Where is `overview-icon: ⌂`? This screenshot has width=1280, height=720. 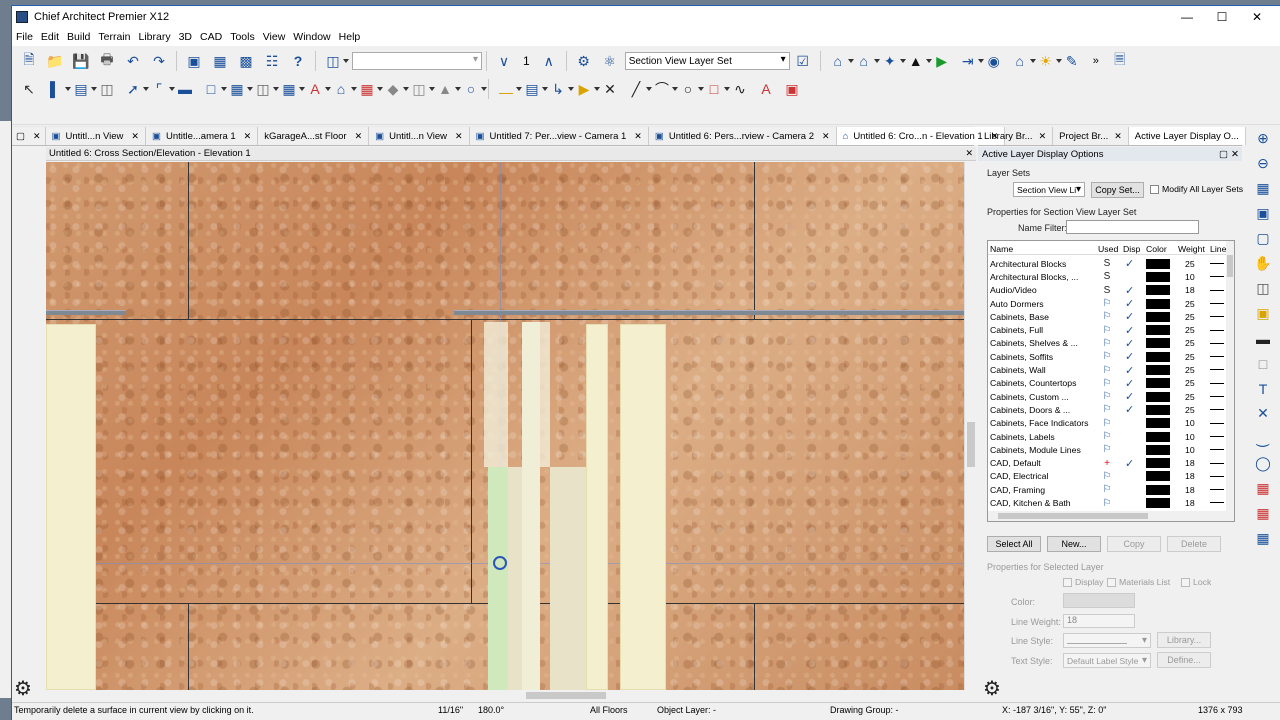
overview-icon: ⌂ is located at coordinates (866, 61).